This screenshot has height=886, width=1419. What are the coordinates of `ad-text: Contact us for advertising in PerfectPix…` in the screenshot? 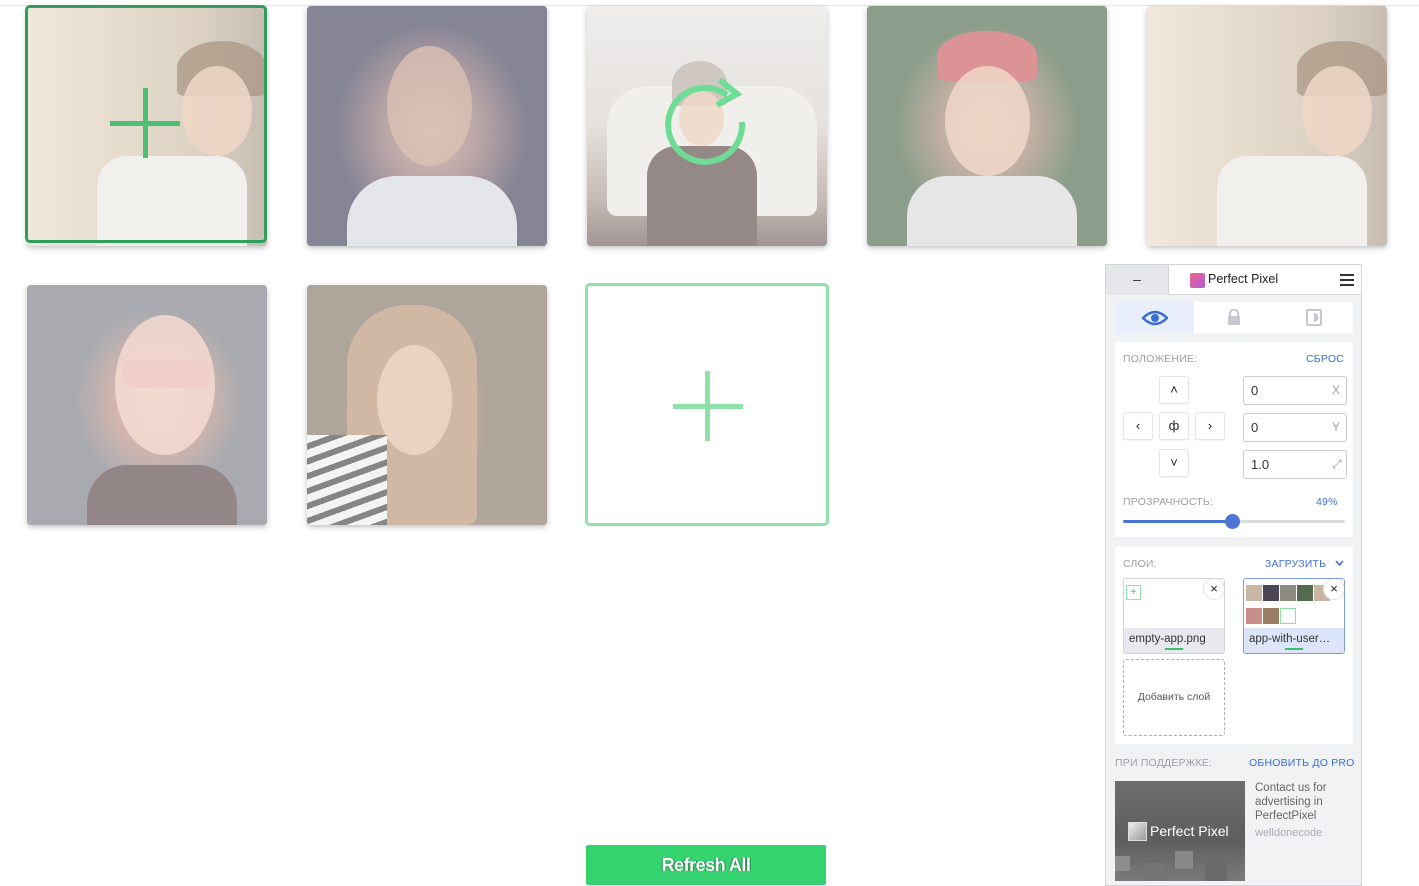 It's located at (1305, 802).